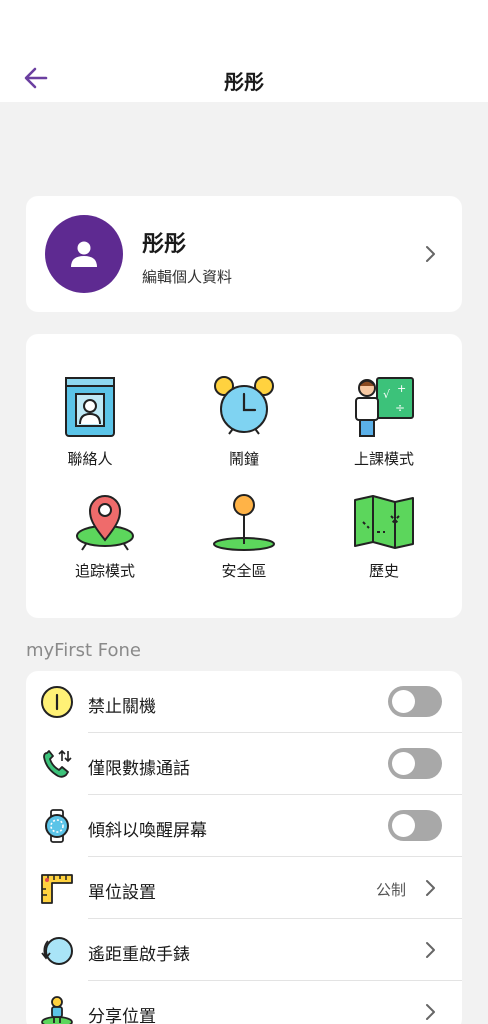 The image size is (488, 1024). What do you see at coordinates (90, 459) in the screenshot?
I see `feature-label: 聯絡人` at bounding box center [90, 459].